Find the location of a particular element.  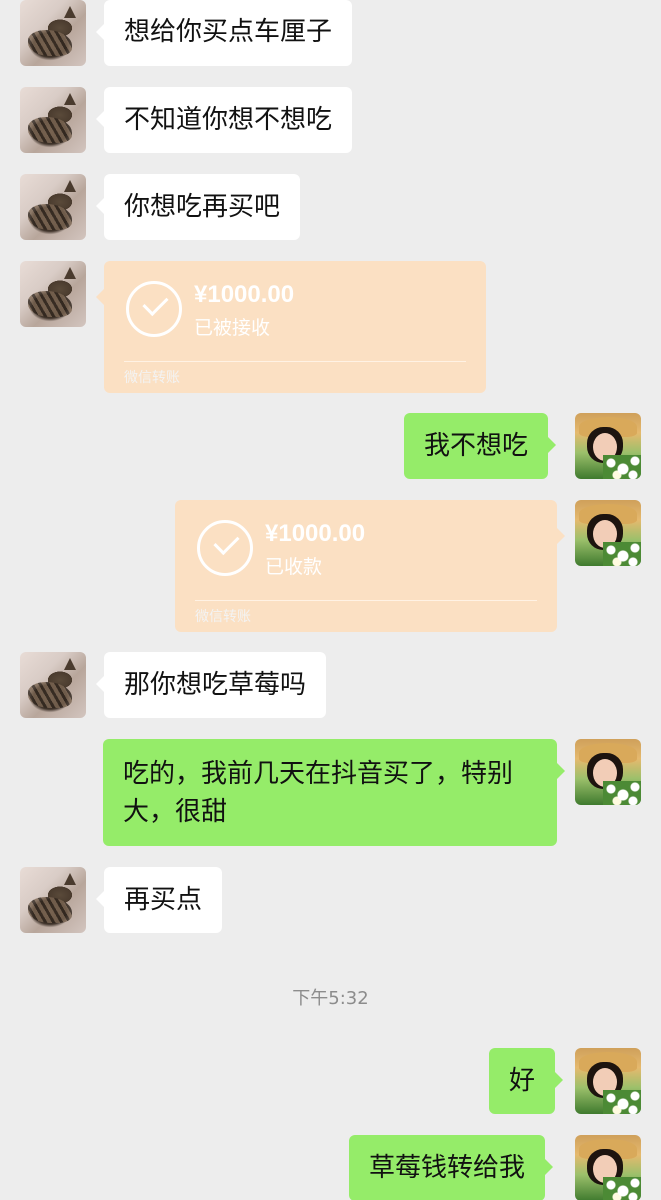

chat-timestamp: 下午5:32 is located at coordinates (330, 998).